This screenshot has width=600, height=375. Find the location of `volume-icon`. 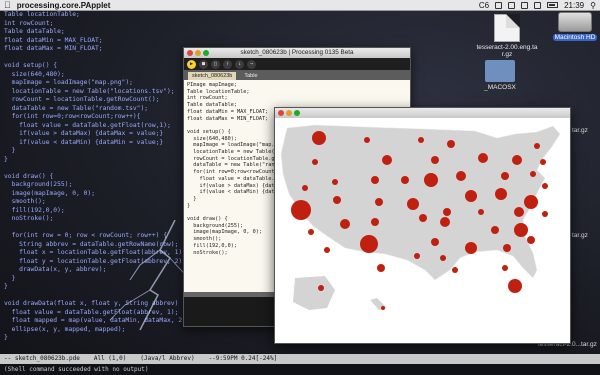

volume-icon is located at coordinates (538, 5).